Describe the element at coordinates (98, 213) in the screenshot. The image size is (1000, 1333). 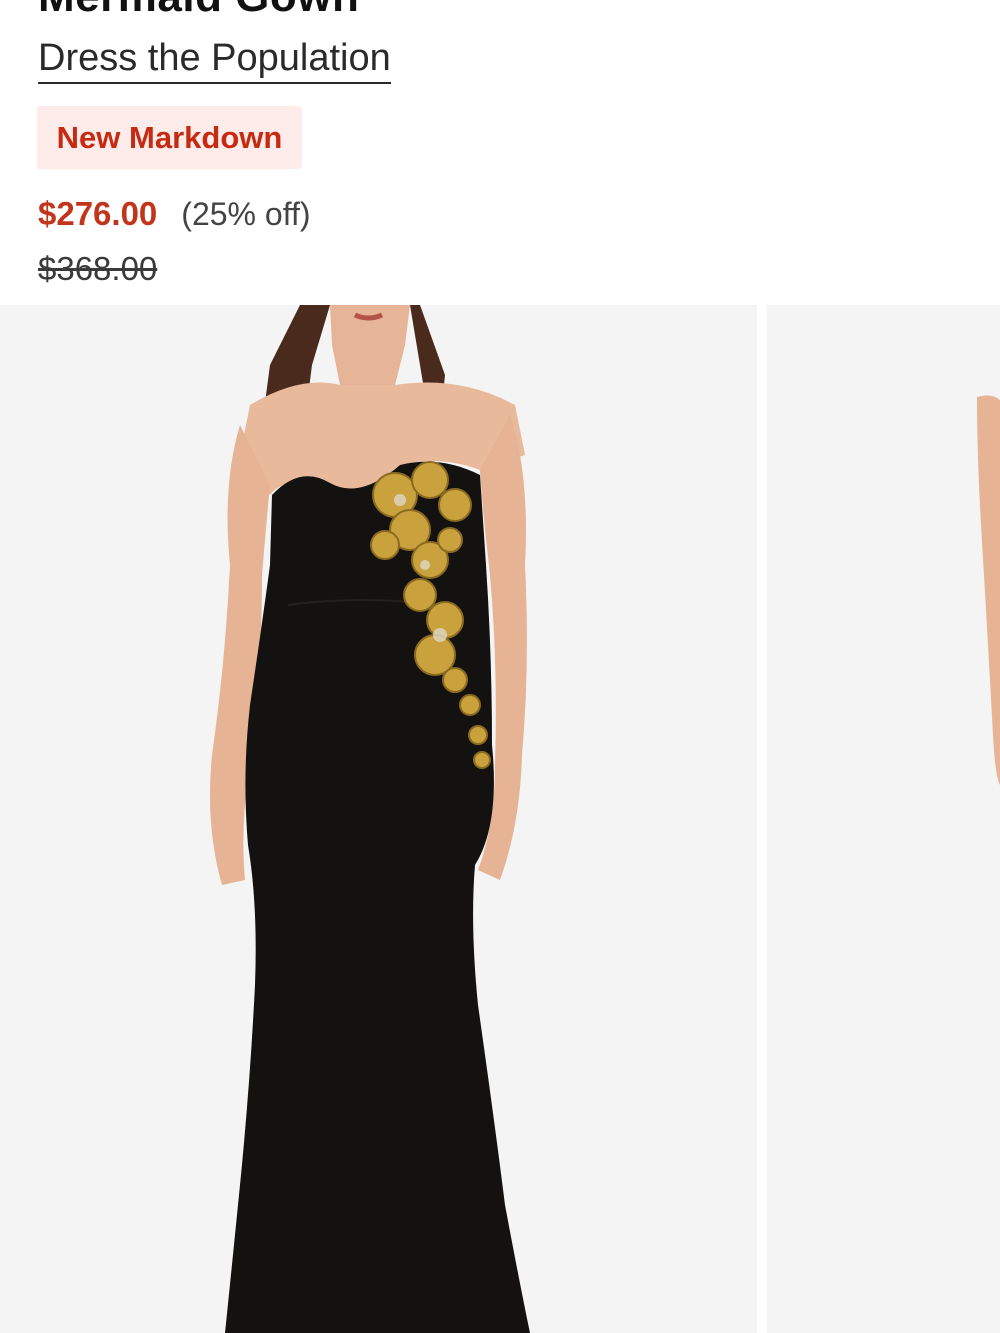
I see `sale-price: $276.00` at that location.